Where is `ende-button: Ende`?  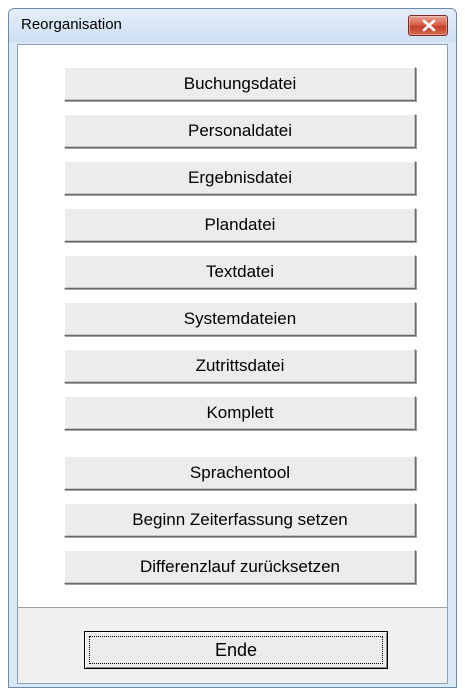
ende-button: Ende is located at coordinates (236, 650).